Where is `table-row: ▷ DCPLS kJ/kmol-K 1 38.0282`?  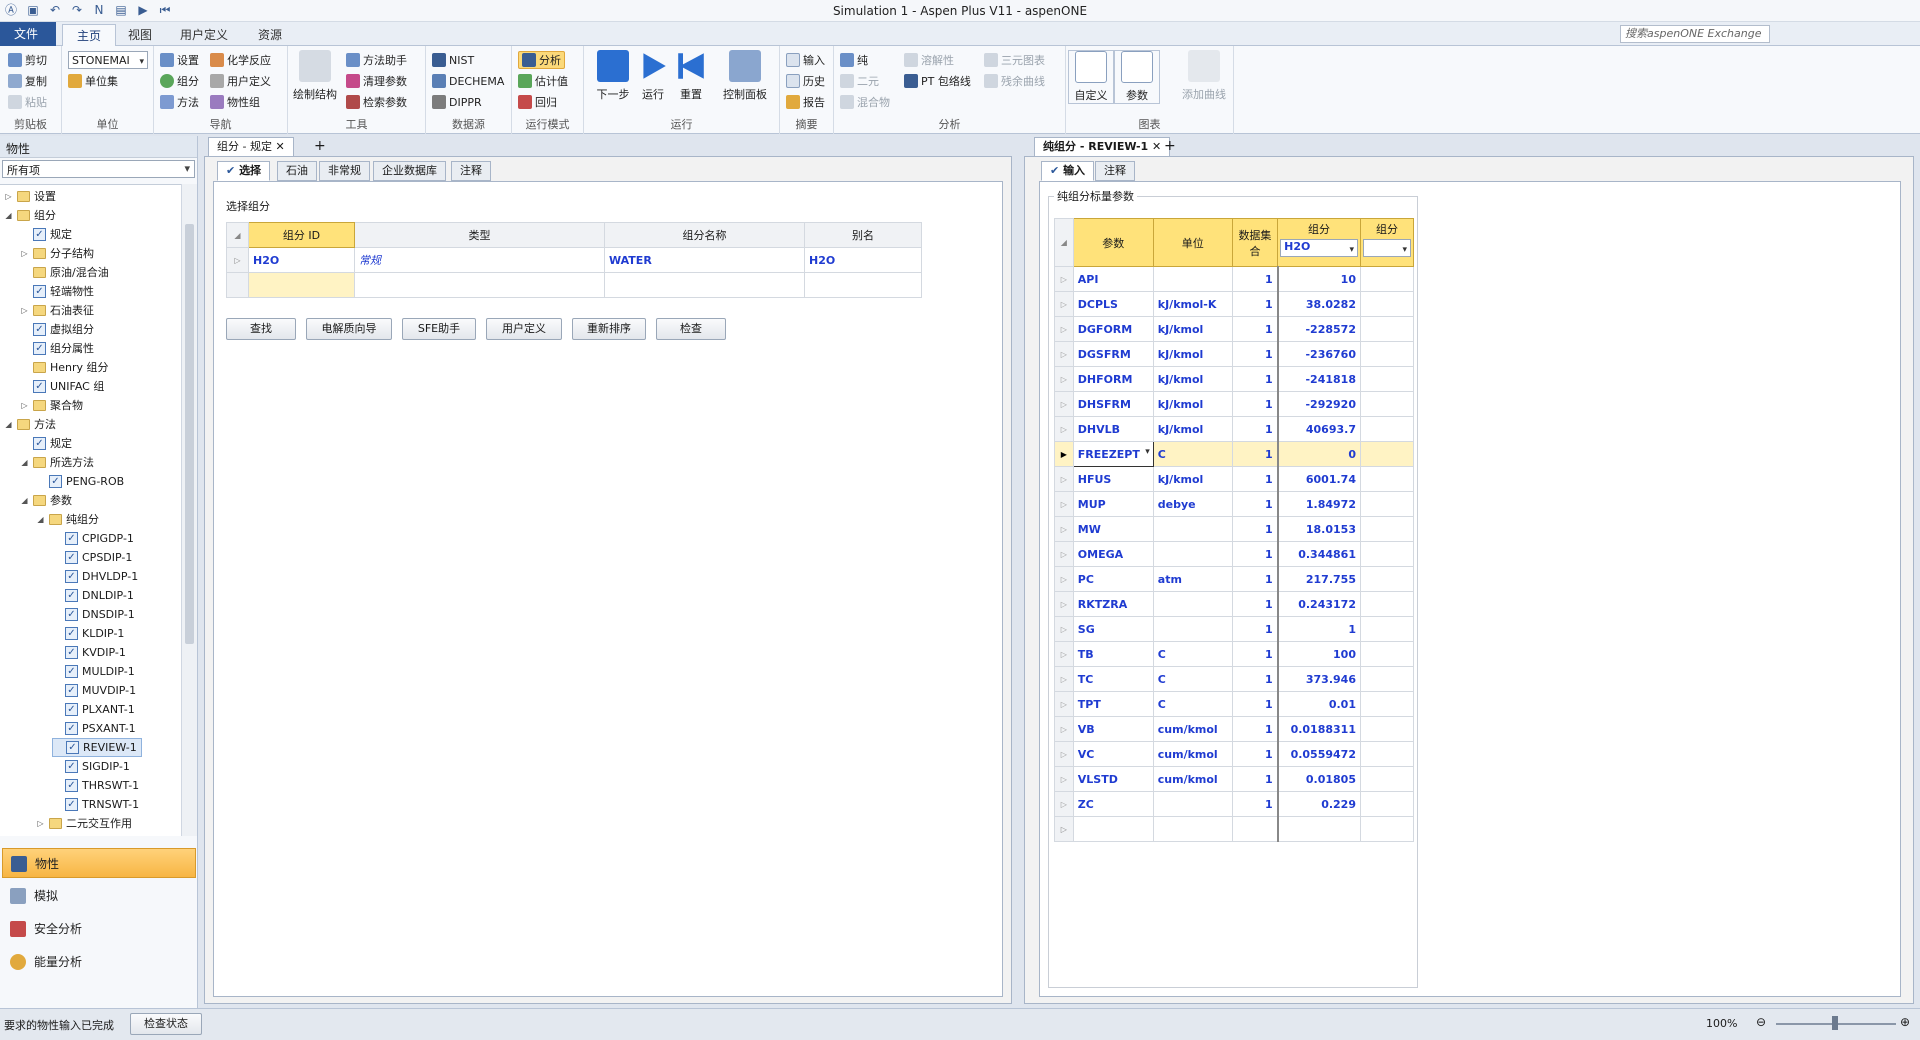 table-row: ▷ DCPLS kJ/kmol-K 1 38.0282 is located at coordinates (1234, 304).